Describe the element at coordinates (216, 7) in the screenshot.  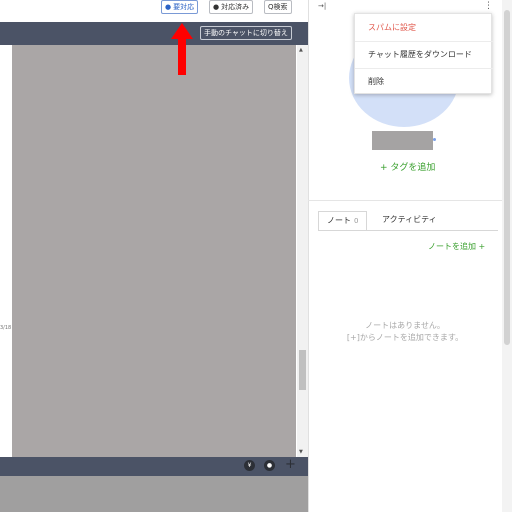
I see `speech-bubble-icon: ●` at that location.